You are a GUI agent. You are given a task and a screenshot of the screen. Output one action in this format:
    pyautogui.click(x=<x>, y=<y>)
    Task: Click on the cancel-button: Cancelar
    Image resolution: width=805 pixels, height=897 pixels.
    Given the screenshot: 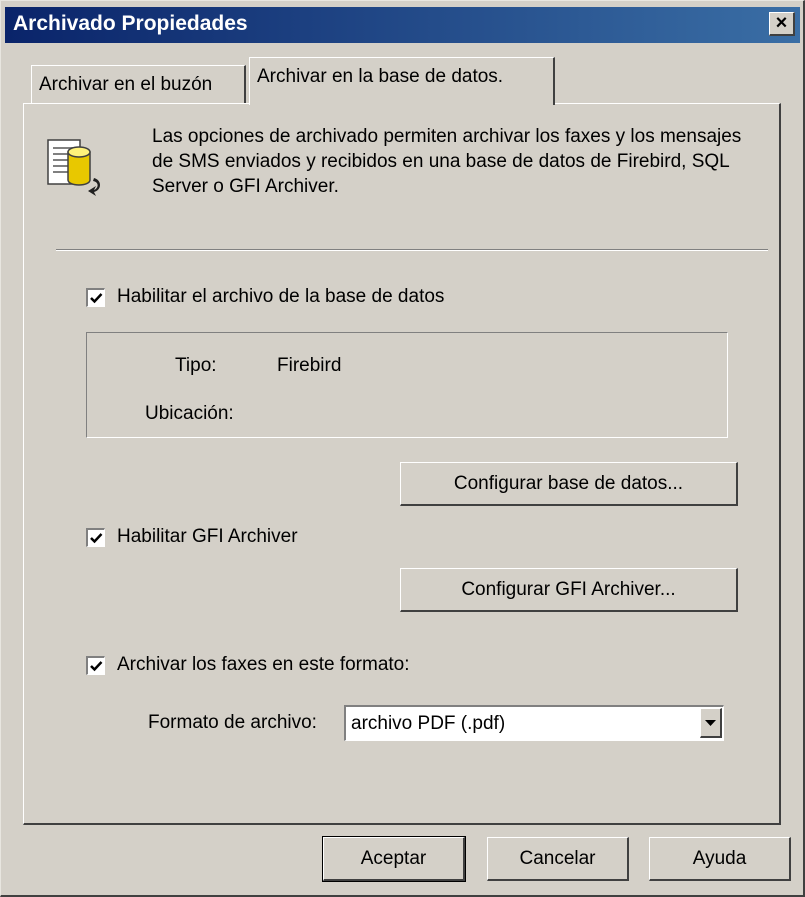 What is the action you would take?
    pyautogui.click(x=558, y=859)
    